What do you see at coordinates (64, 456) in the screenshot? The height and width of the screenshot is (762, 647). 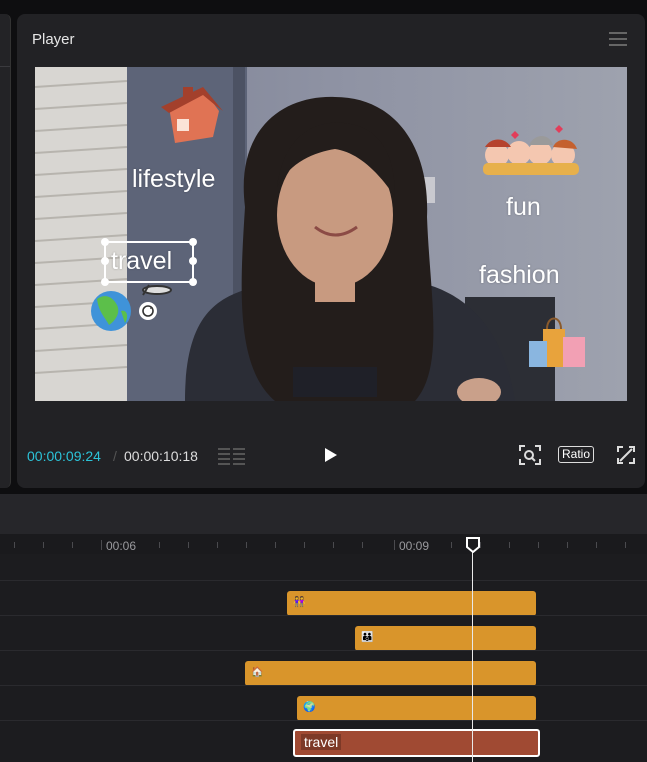 I see `current-time: 00:00:09:24` at bounding box center [64, 456].